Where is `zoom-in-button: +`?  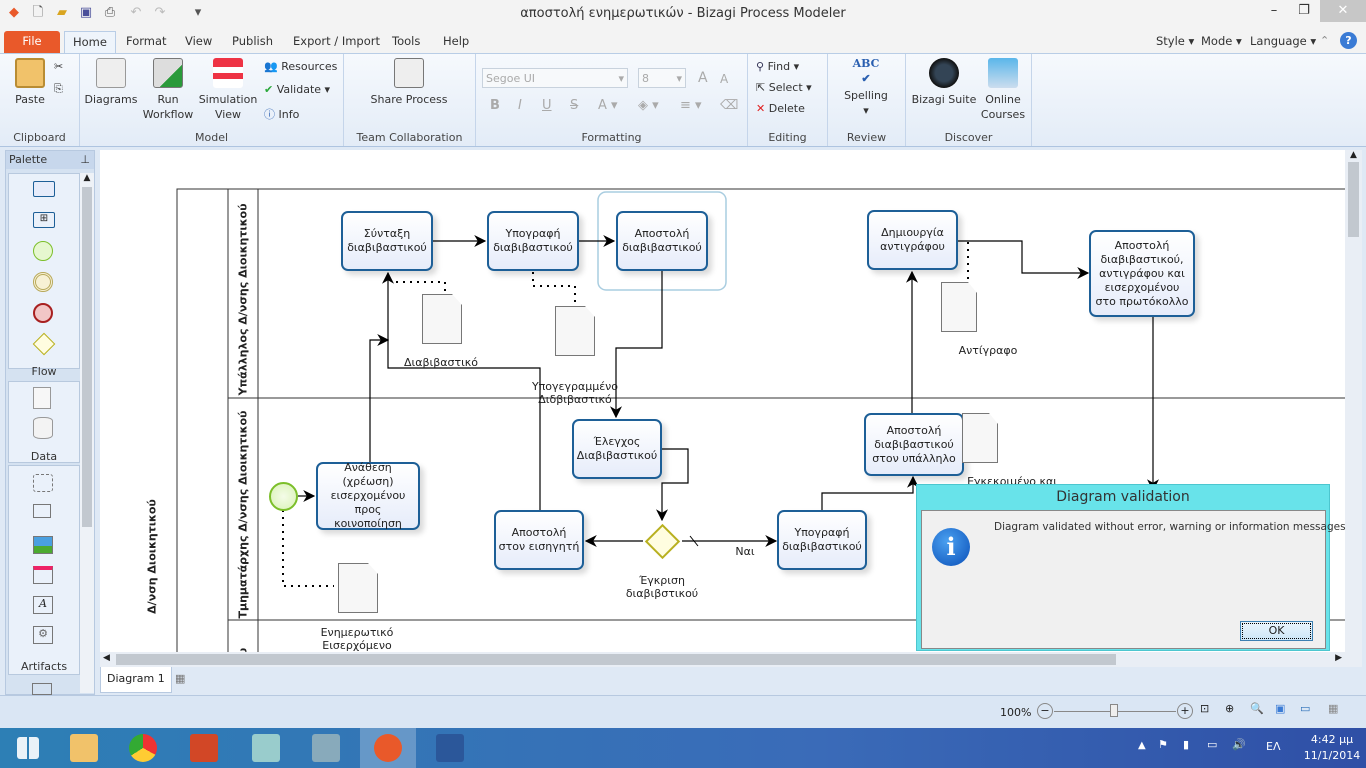
zoom-in-button: + is located at coordinates (1185, 711).